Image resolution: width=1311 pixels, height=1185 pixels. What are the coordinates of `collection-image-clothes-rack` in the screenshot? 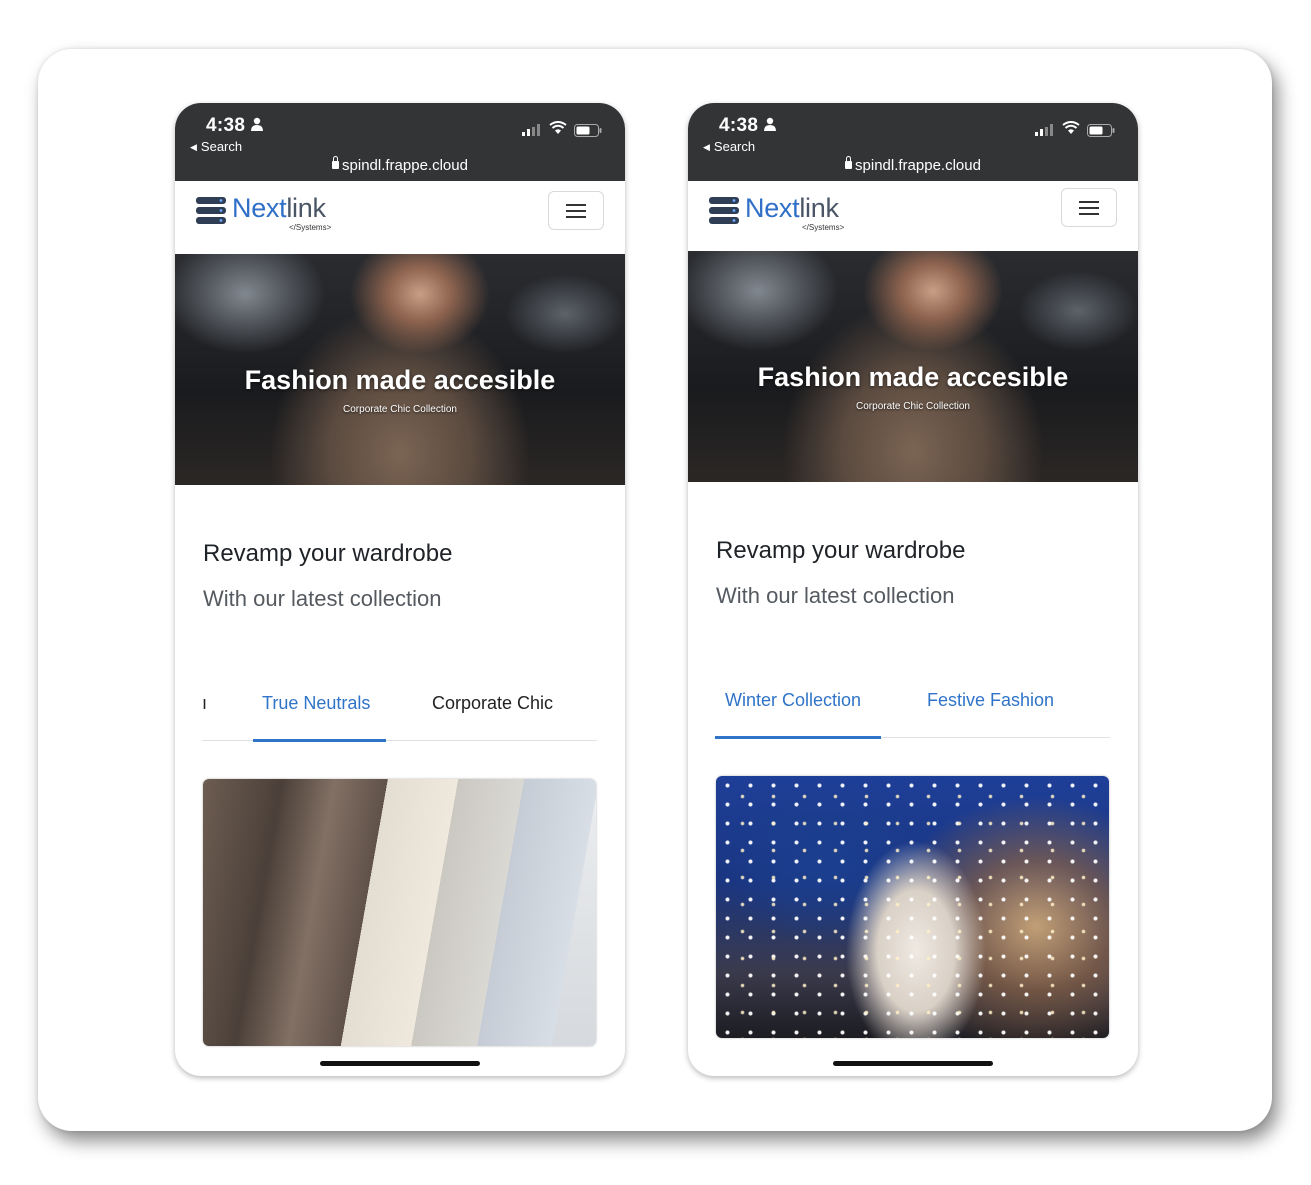 It's located at (399, 912).